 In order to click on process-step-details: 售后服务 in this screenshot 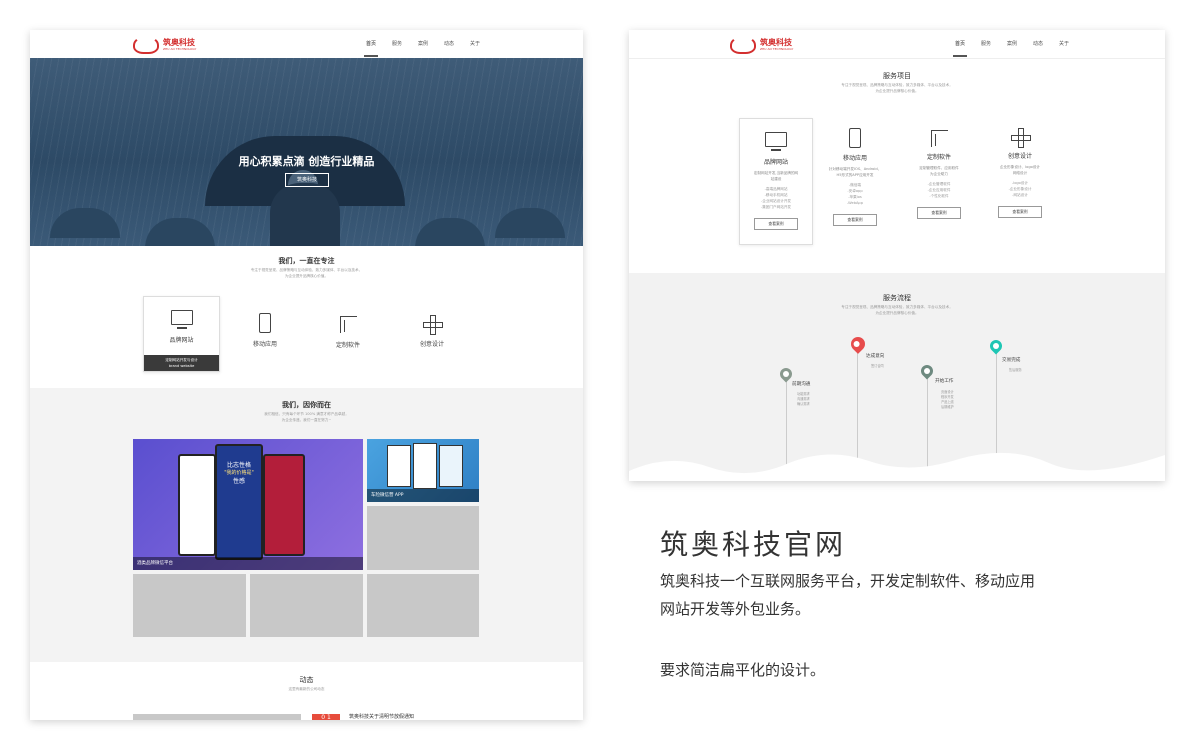, I will do `click(1015, 370)`.